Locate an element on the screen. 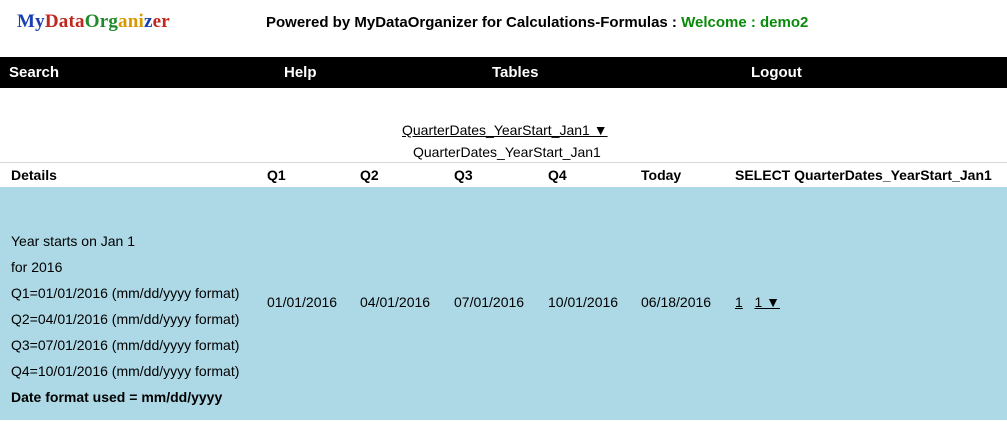  logo-letter: D is located at coordinates (51, 21).